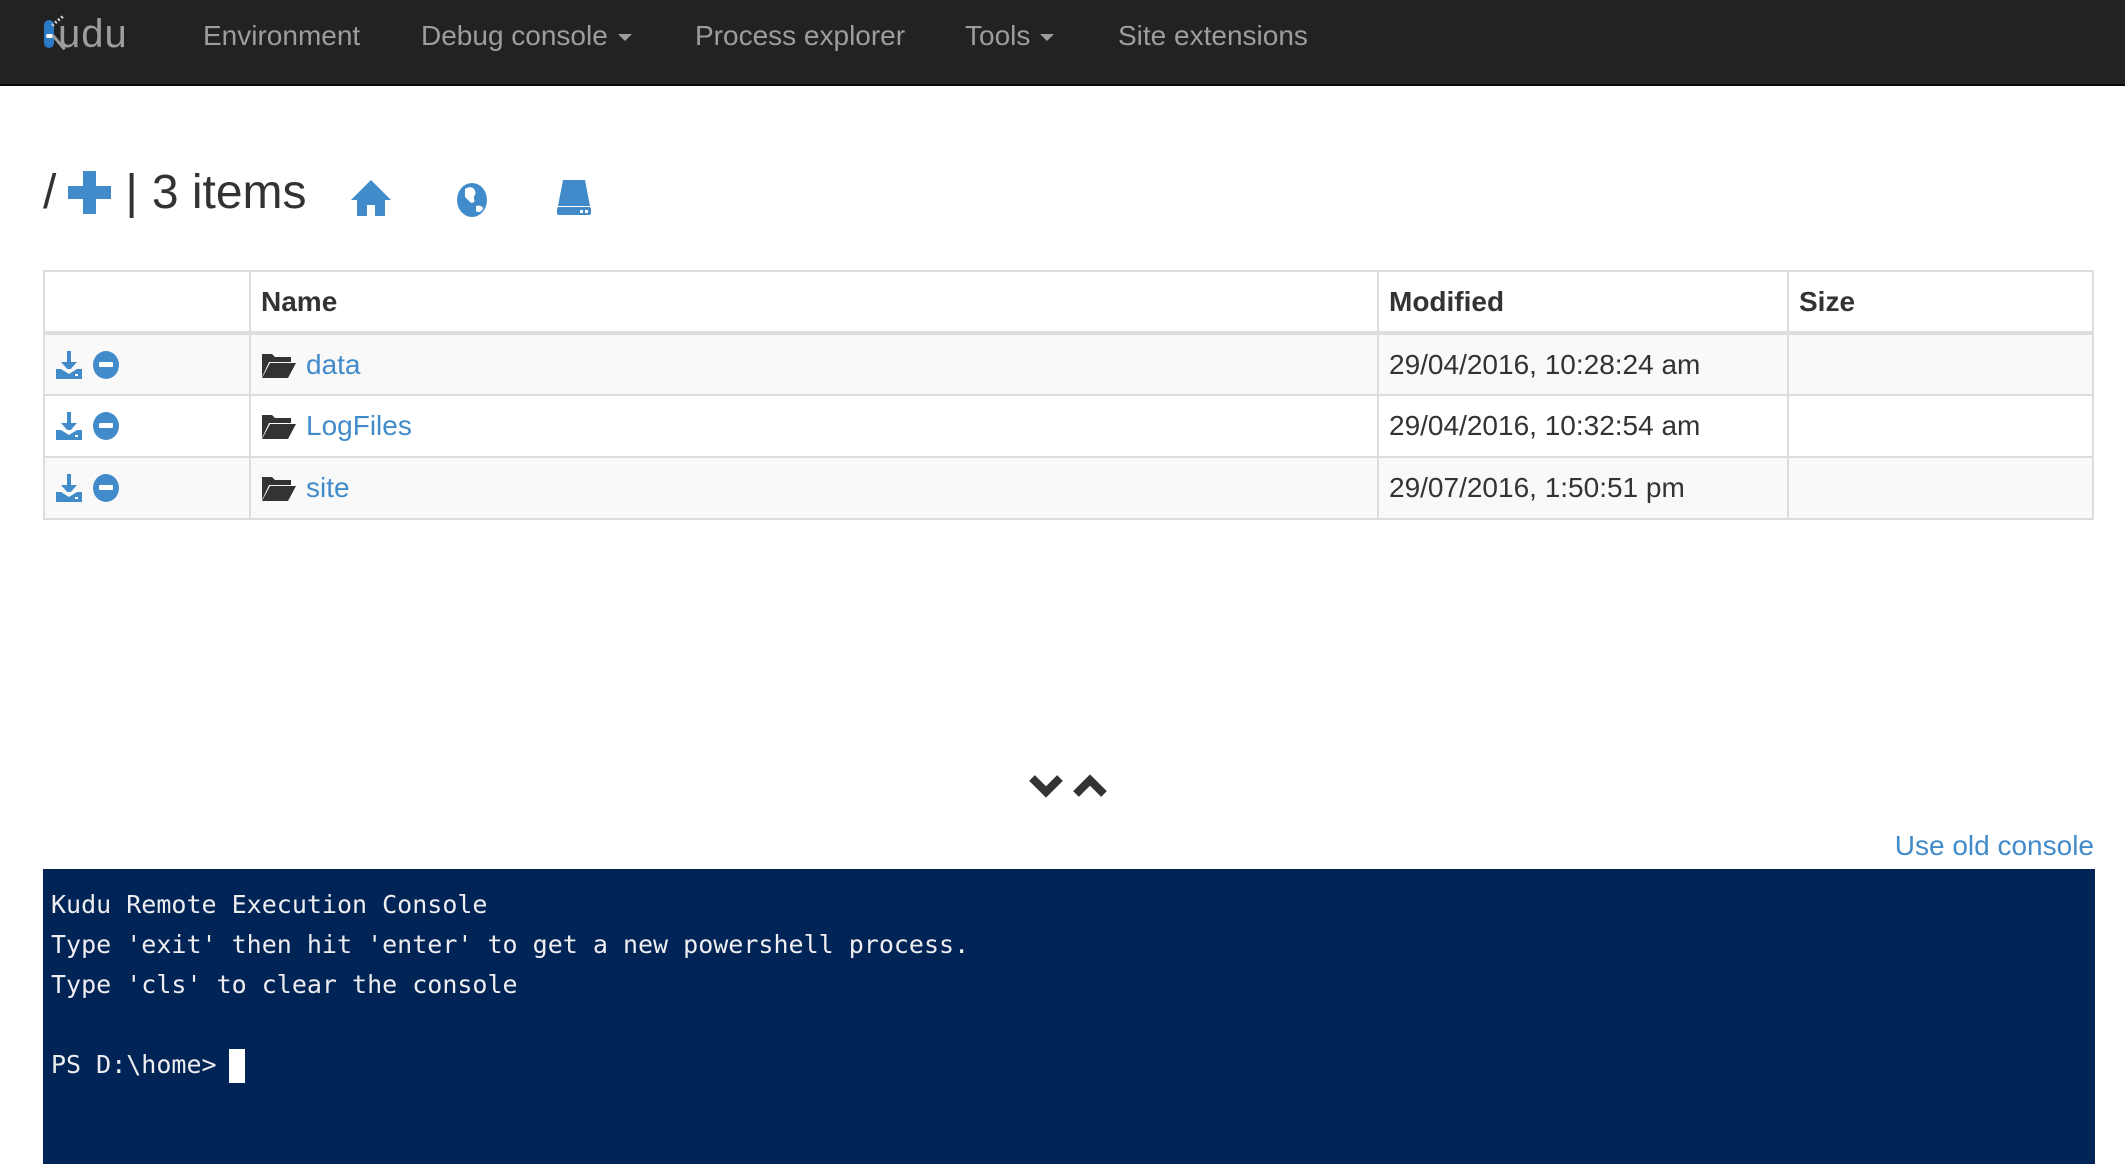 The width and height of the screenshot is (2125, 1164). I want to click on modified-cell: 29/04/2016, 10:28:24 am, so click(1583, 364).